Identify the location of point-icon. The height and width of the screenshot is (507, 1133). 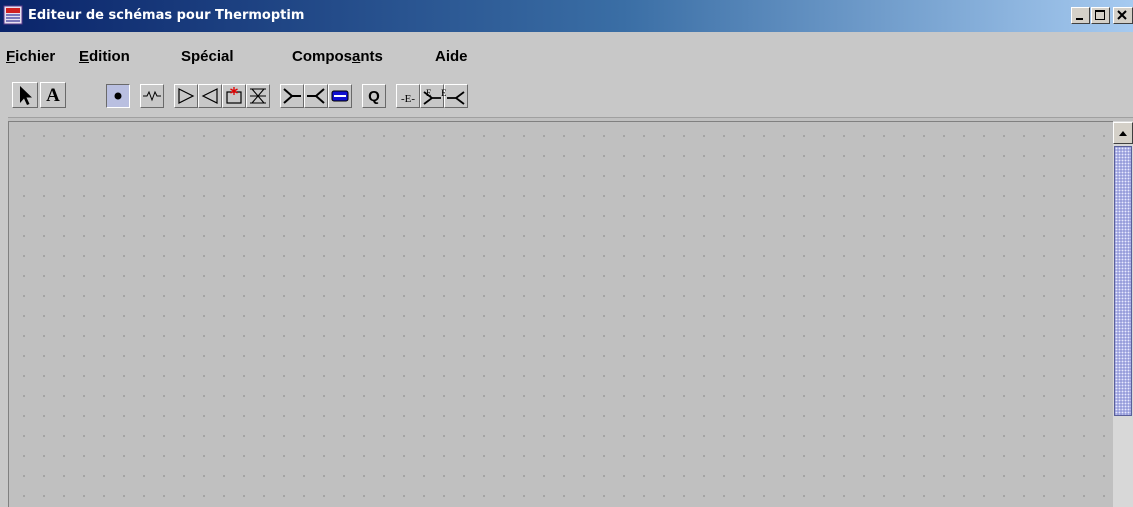
(118, 96).